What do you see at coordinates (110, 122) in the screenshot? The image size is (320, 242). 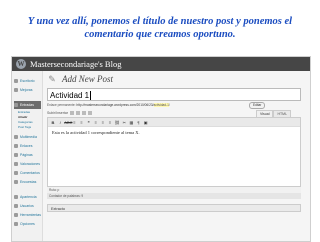 I see `align-right-icon: ≡` at bounding box center [110, 122].